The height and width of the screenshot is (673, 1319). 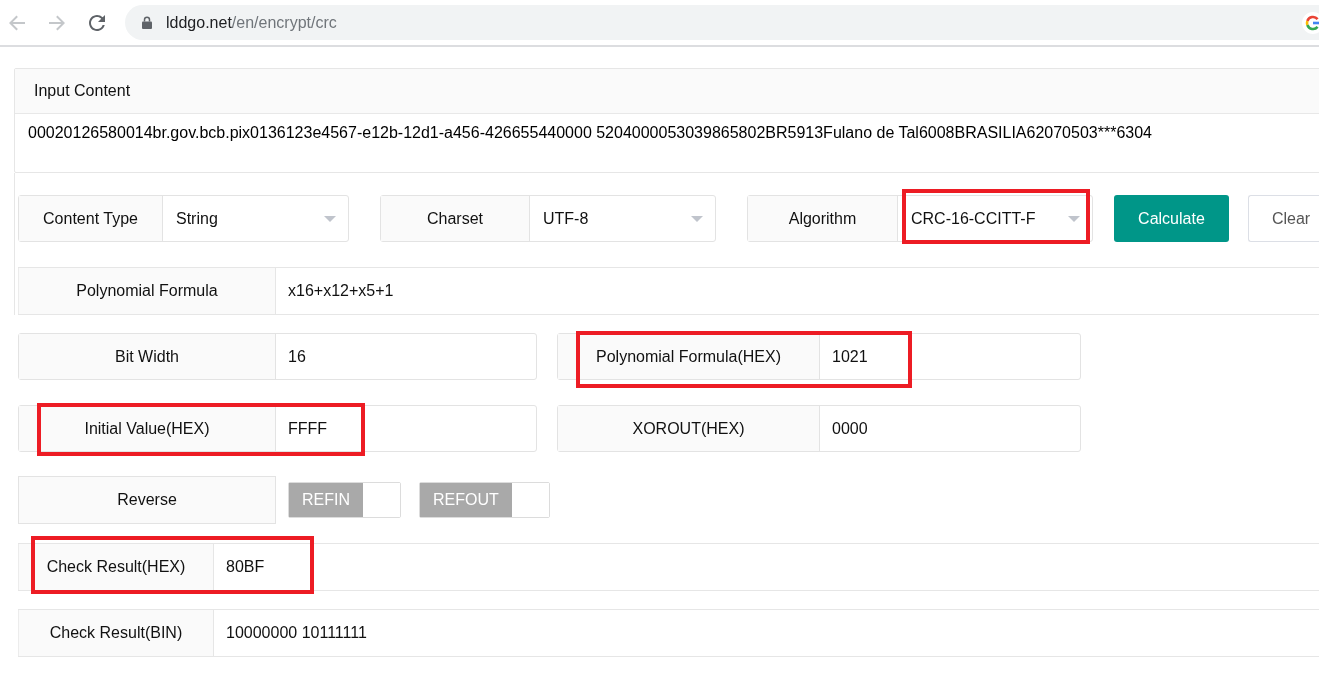 What do you see at coordinates (147, 428) in the screenshot?
I see `field-label: Initial Value(HEX)` at bounding box center [147, 428].